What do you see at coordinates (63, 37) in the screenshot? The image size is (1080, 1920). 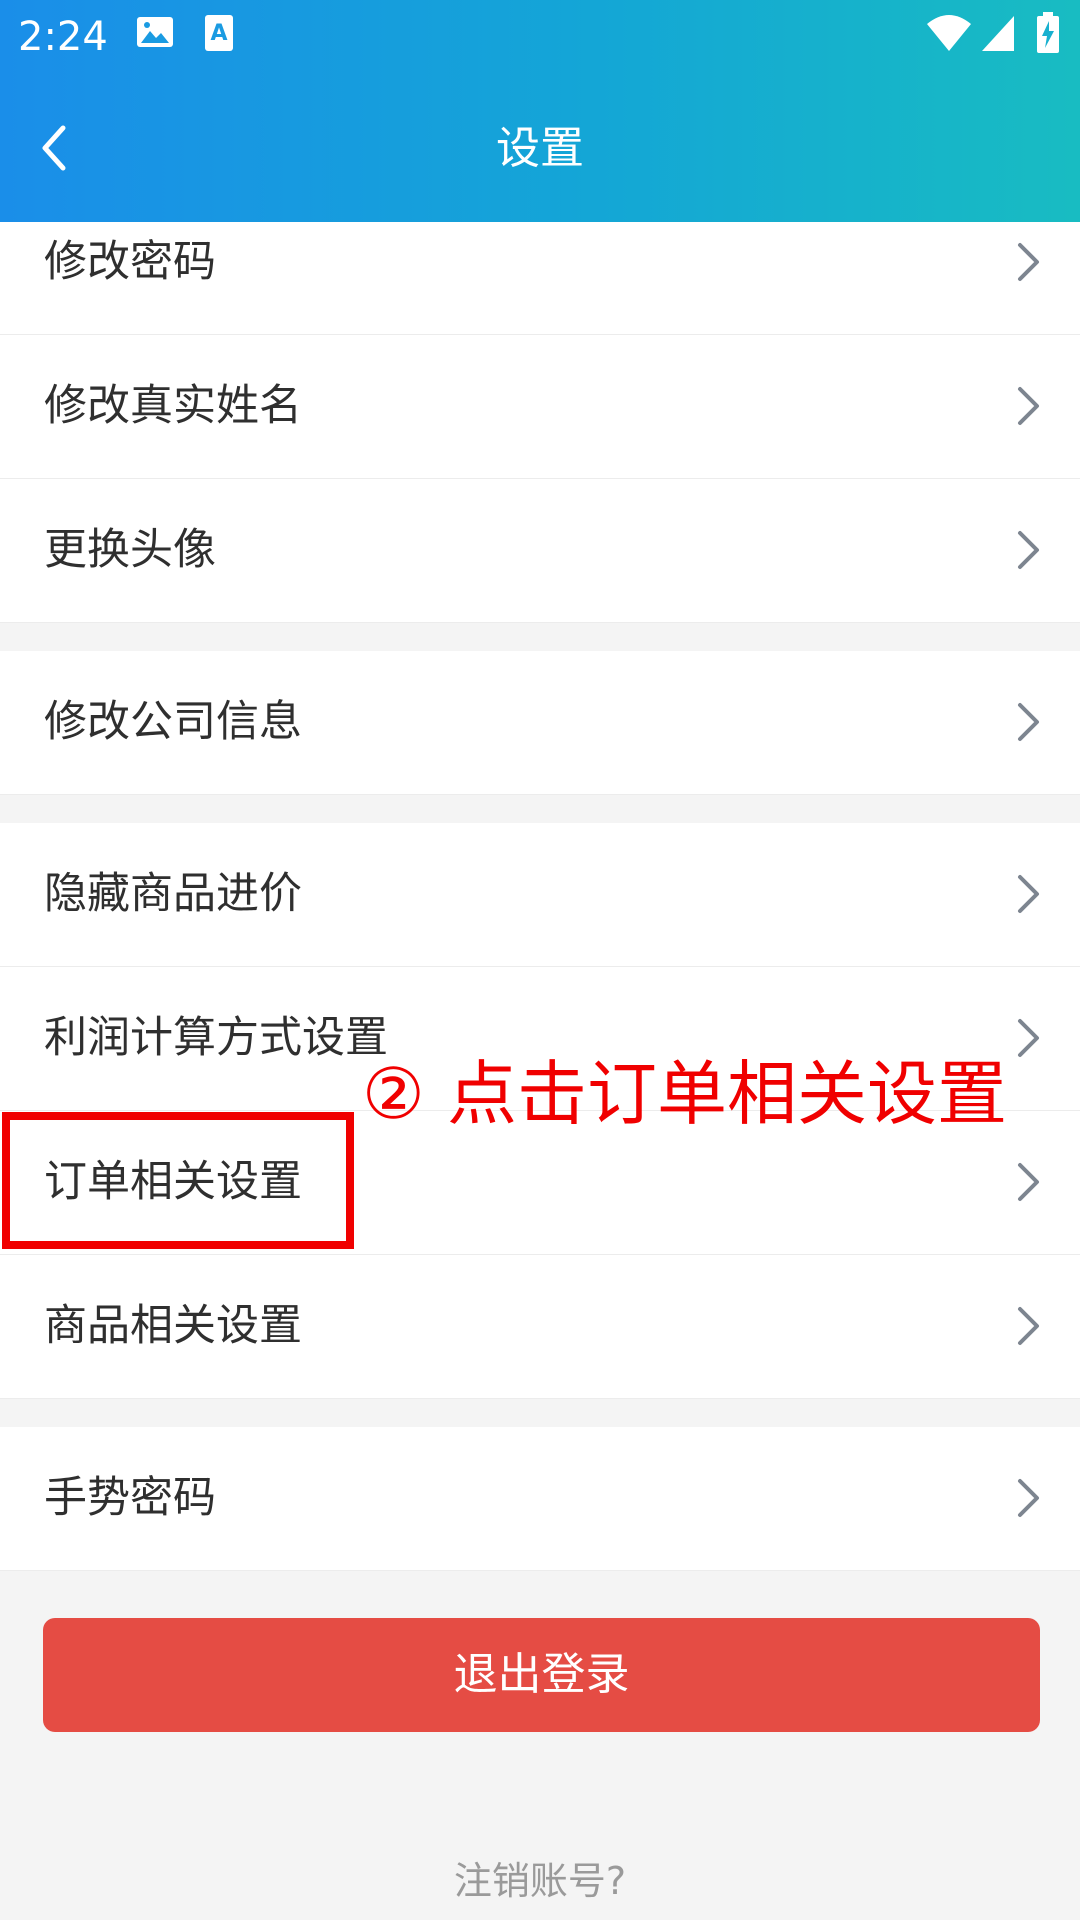 I see `status-time: 2:24` at bounding box center [63, 37].